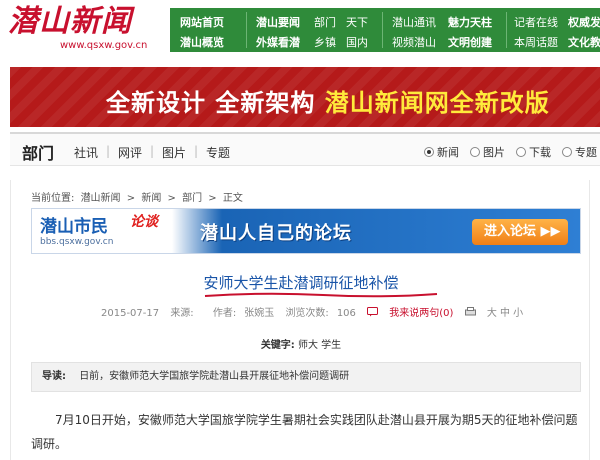 The width and height of the screenshot is (600, 460). Describe the element at coordinates (494, 152) in the screenshot. I see `search-type-label: 图片` at that location.